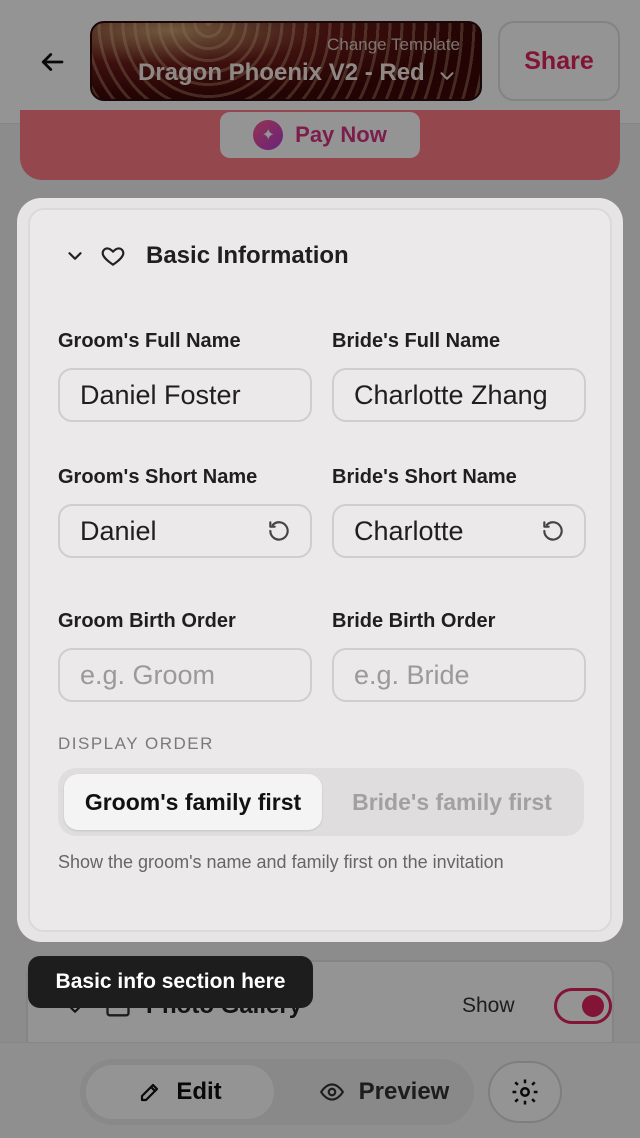 This screenshot has height=1138, width=640. What do you see at coordinates (150, 1092) in the screenshot?
I see `edit-icon` at bounding box center [150, 1092].